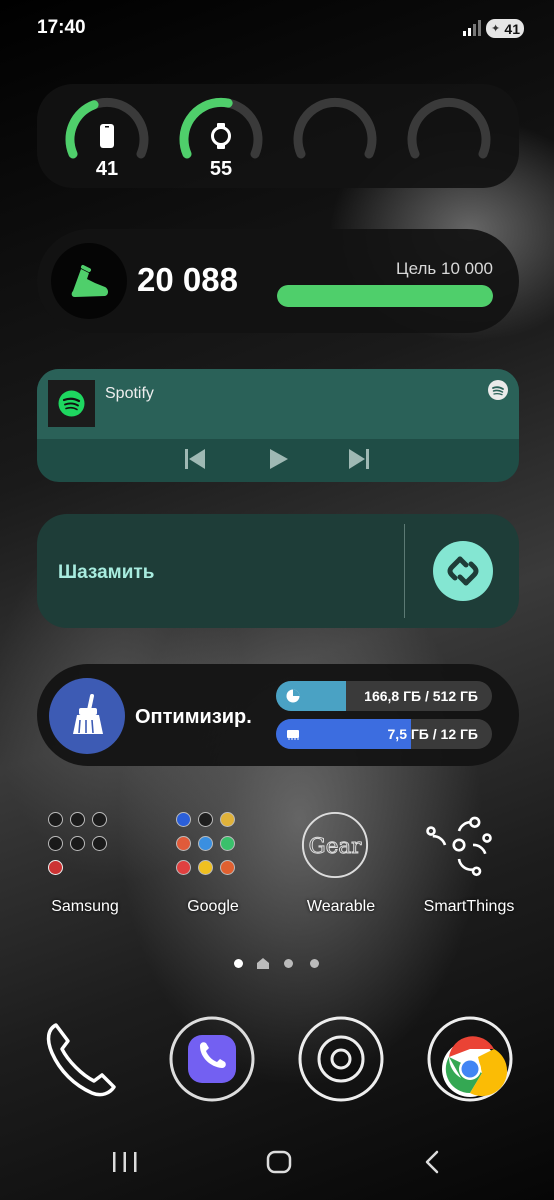 This screenshot has height=1200, width=554. What do you see at coordinates (125, 1162) in the screenshot?
I see `recents-button` at bounding box center [125, 1162].